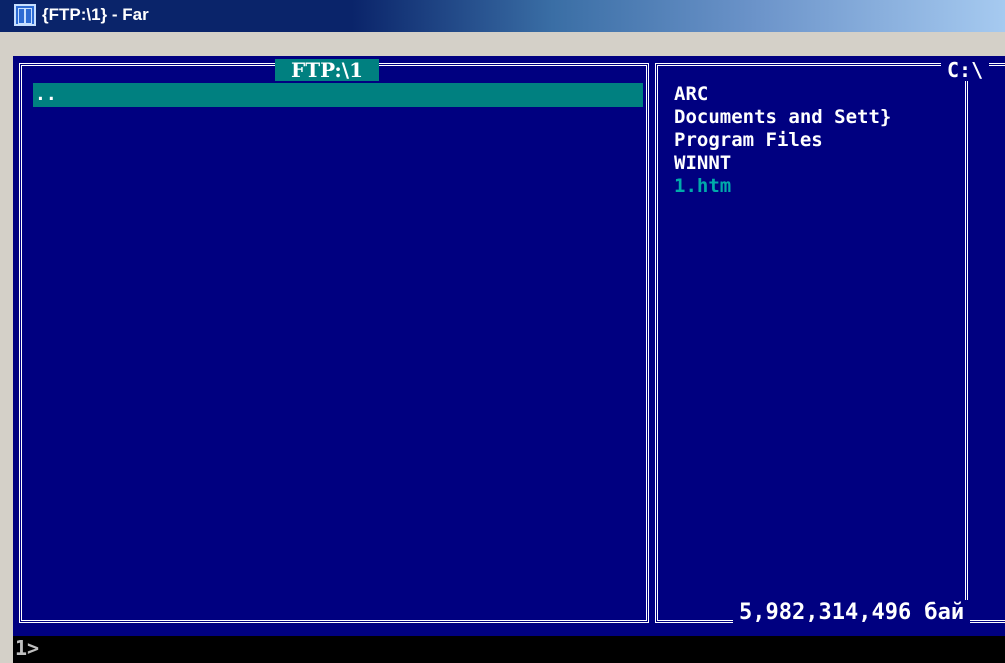 Image resolution: width=1005 pixels, height=663 pixels. Describe the element at coordinates (852, 612) in the screenshot. I see `free-space-info: 5,982,314,496 бай` at that location.